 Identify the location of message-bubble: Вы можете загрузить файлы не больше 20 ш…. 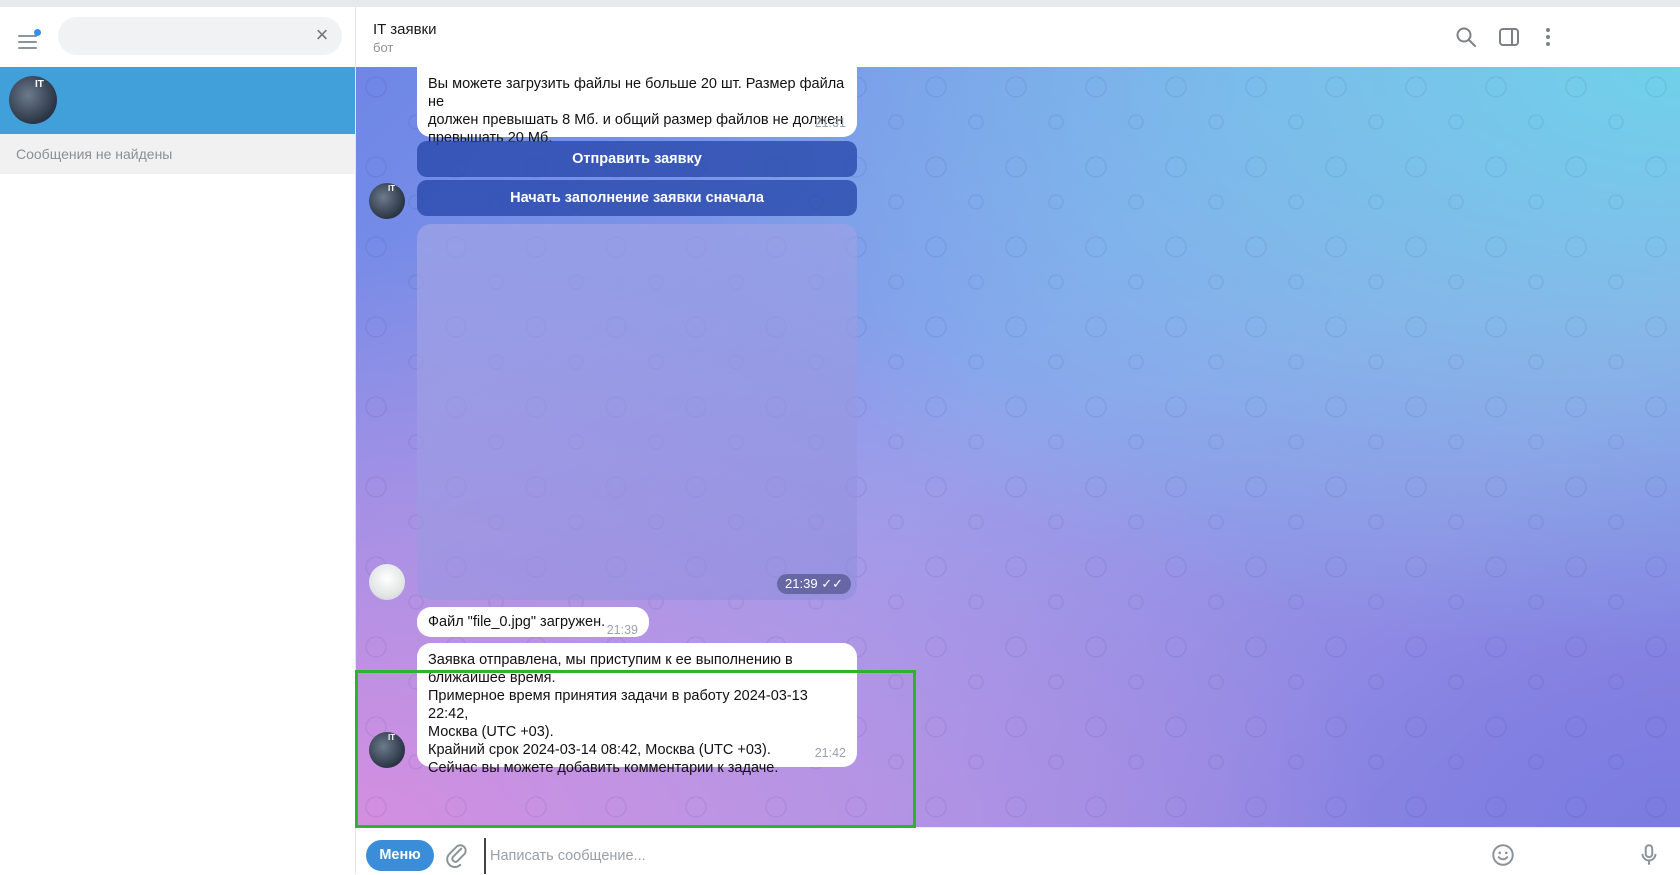
(637, 106).